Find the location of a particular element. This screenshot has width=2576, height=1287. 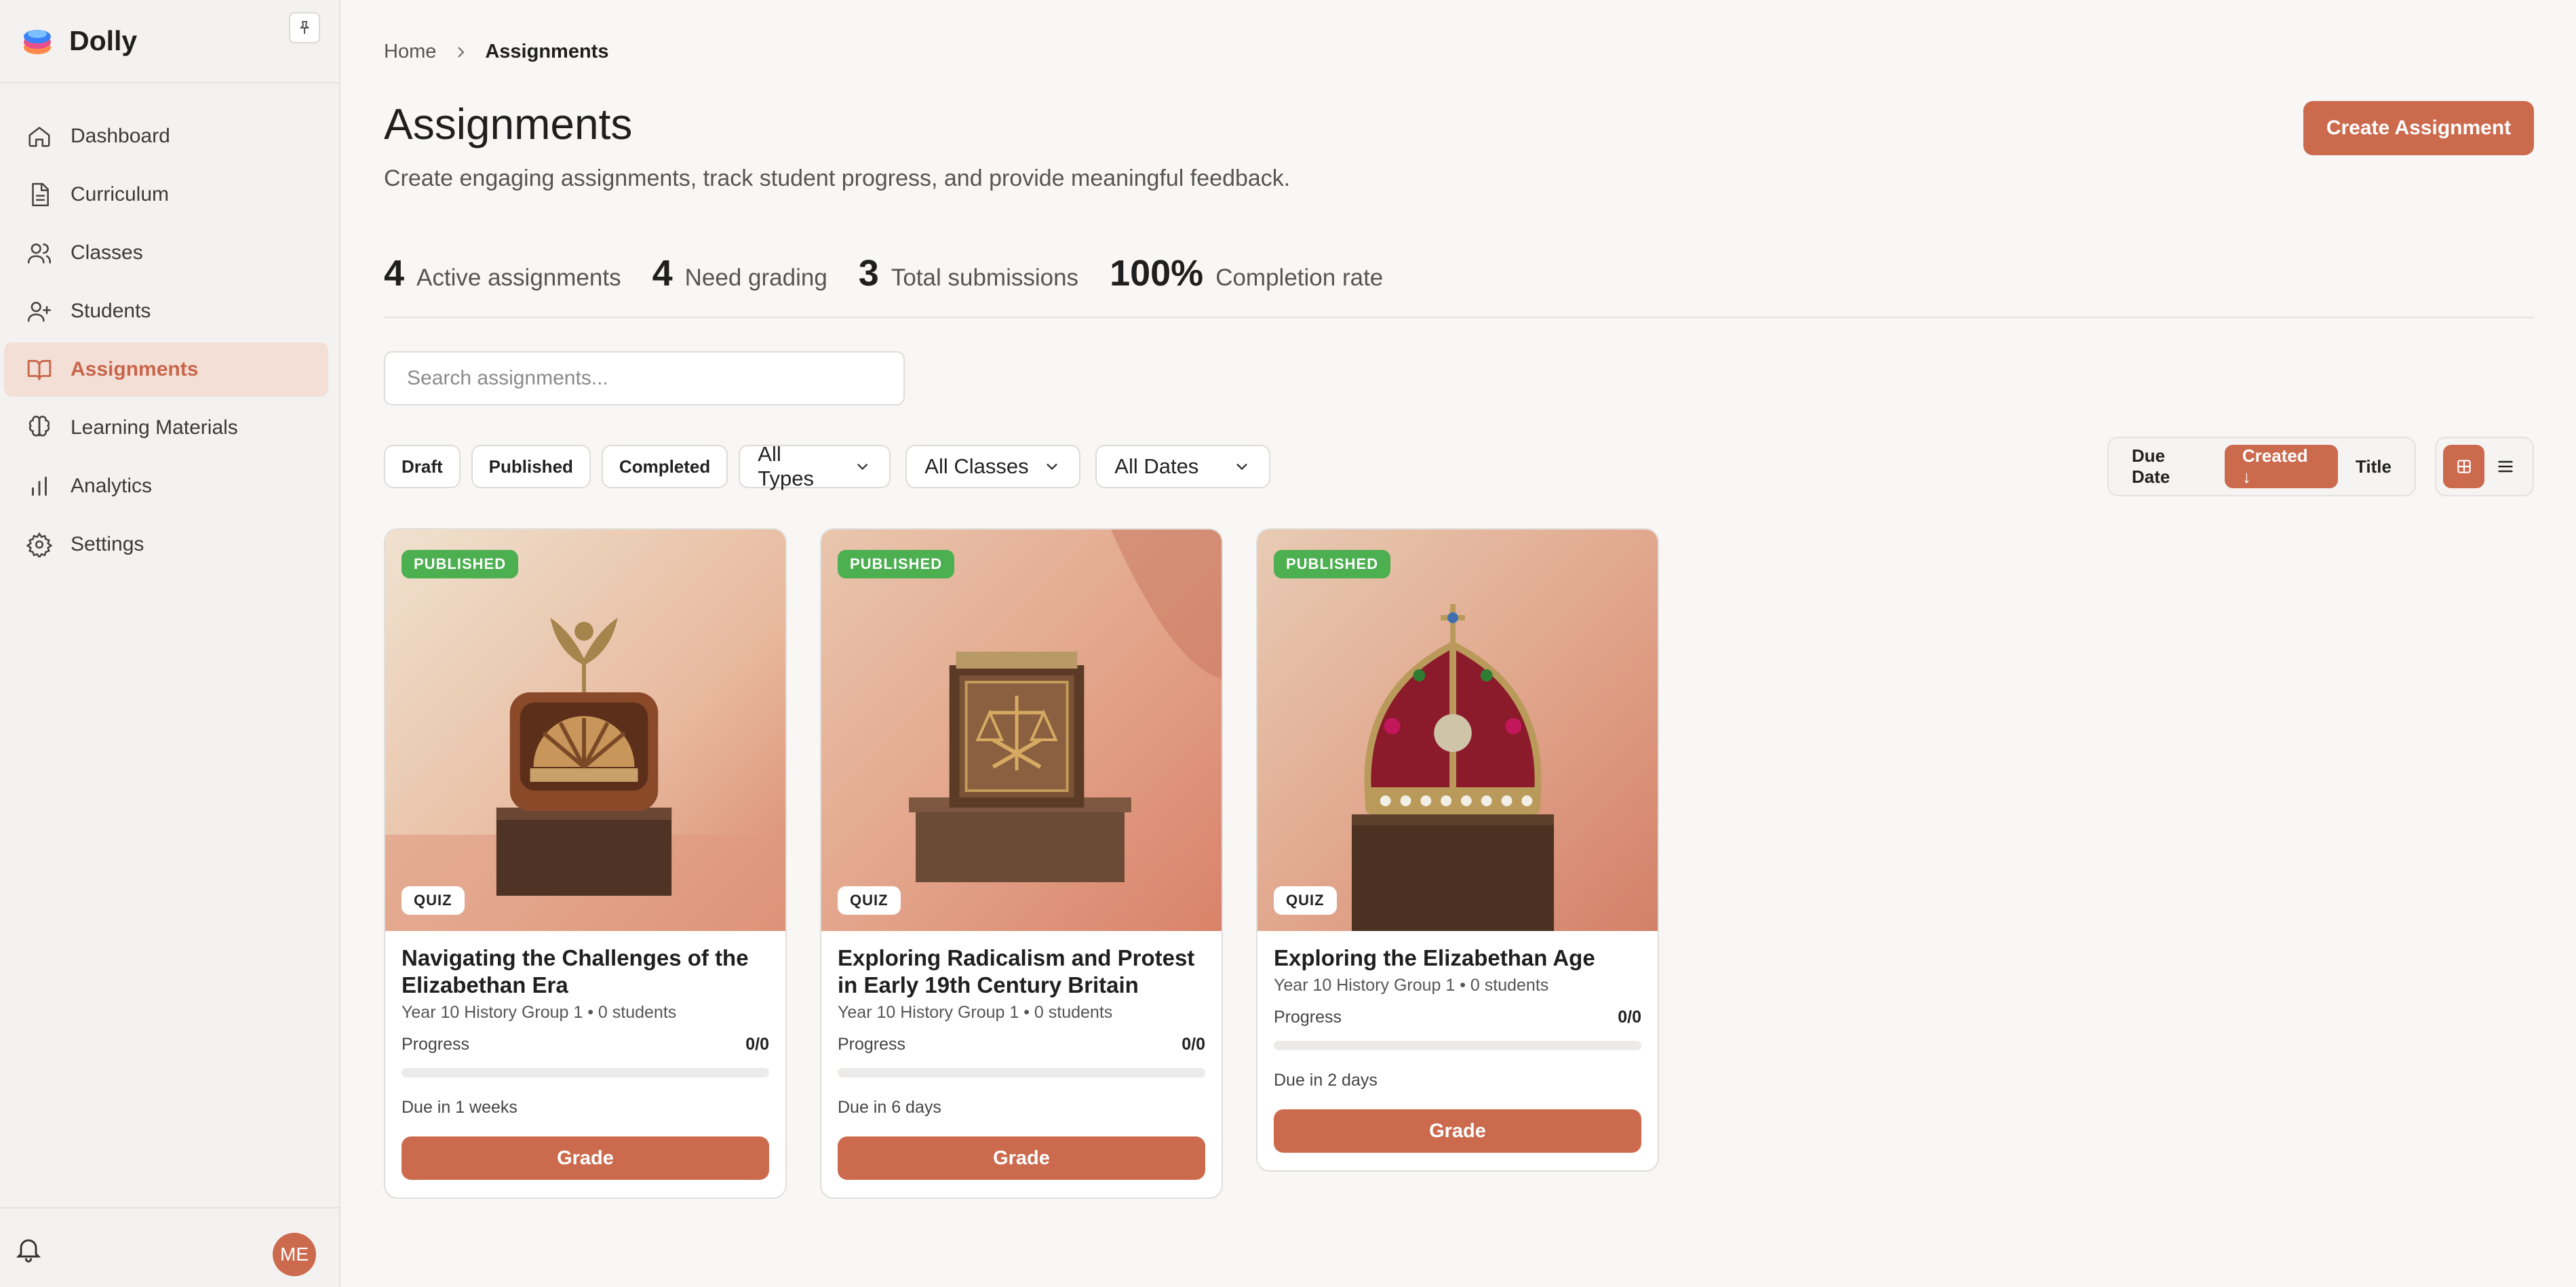

grid-view-button is located at coordinates (2463, 467).